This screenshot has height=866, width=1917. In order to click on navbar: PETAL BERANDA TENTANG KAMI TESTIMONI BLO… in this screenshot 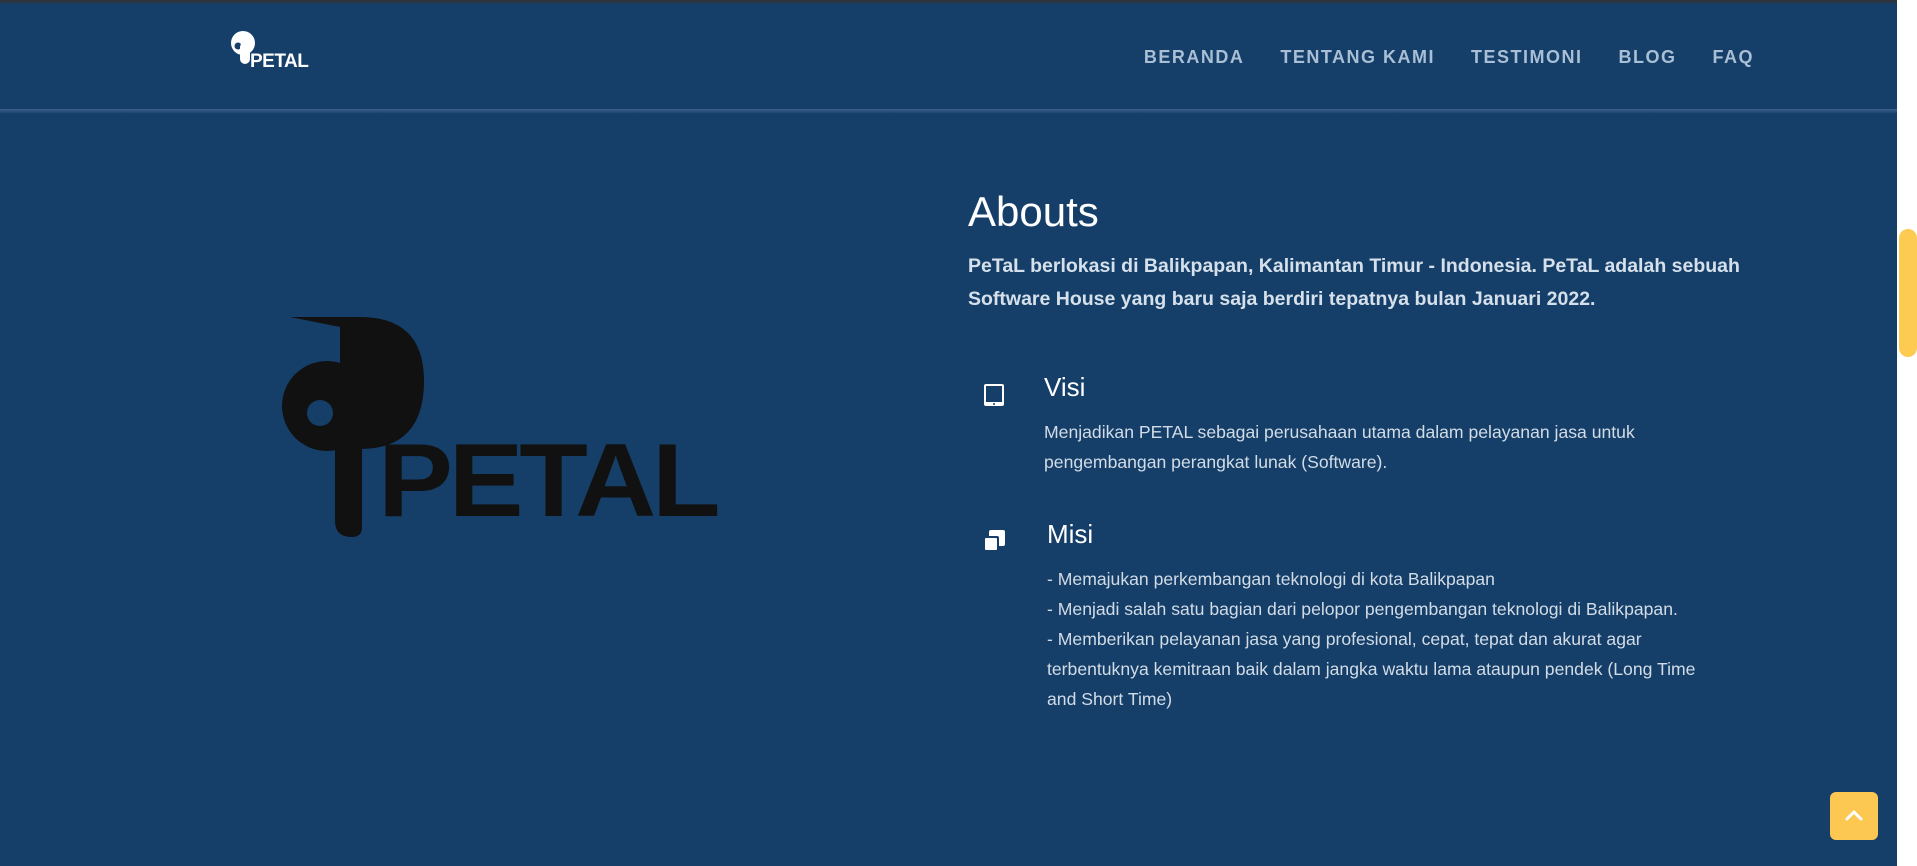, I will do `click(948, 56)`.